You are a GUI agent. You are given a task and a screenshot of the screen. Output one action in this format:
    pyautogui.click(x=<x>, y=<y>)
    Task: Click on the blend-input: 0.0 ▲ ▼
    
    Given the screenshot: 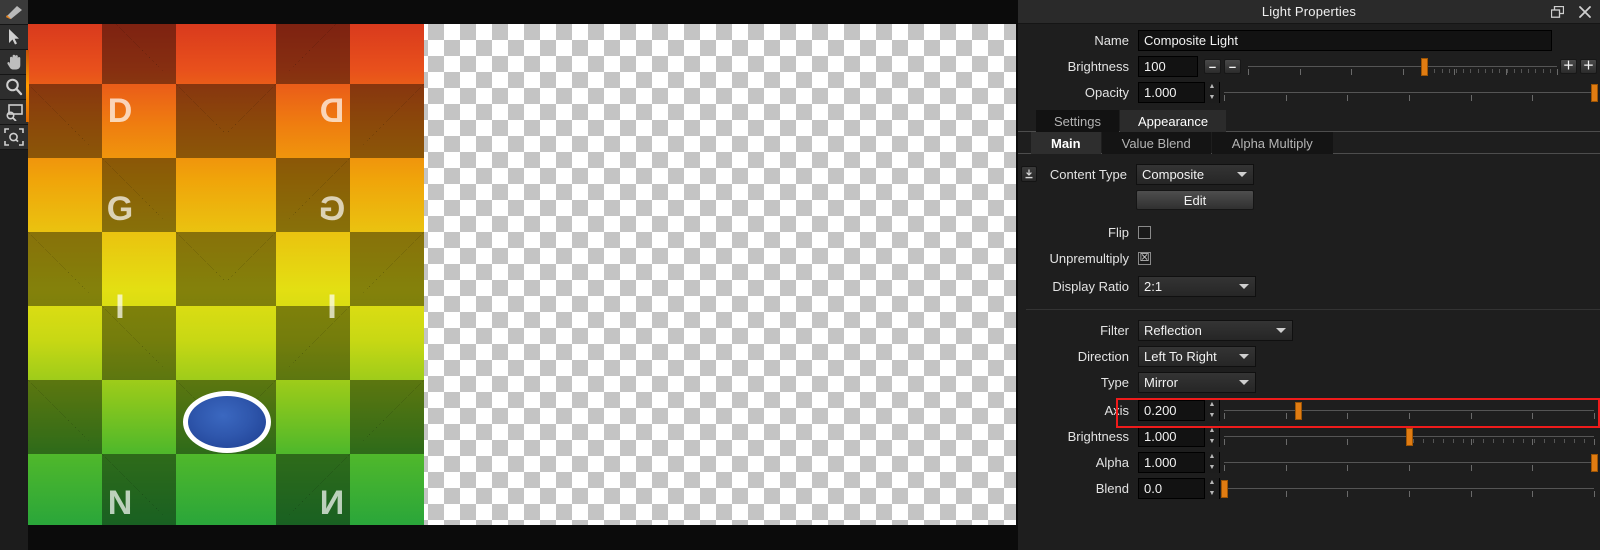 What is the action you would take?
    pyautogui.click(x=1179, y=488)
    